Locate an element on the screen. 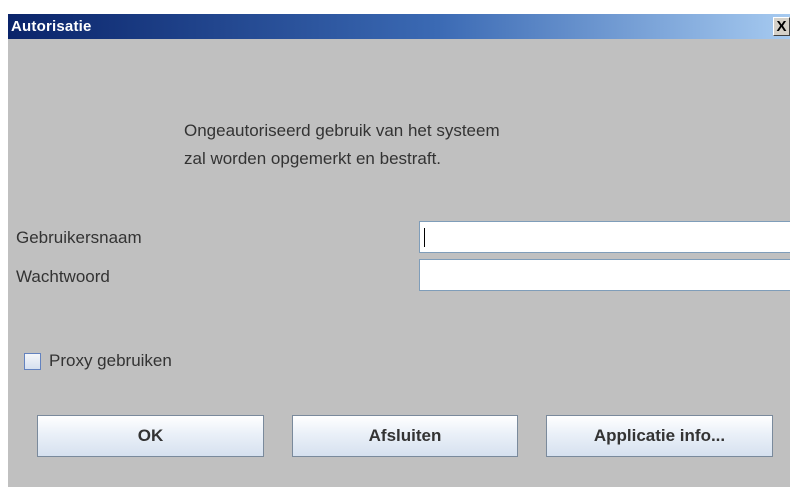  username-field is located at coordinates (604, 237).